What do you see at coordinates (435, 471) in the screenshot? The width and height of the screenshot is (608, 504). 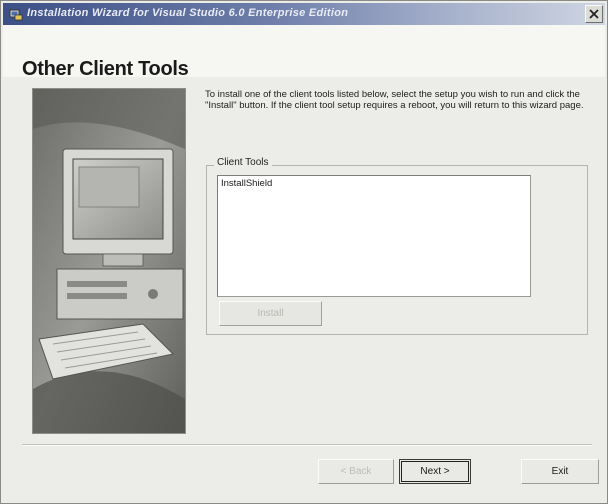 I see `next-button: Next >` at bounding box center [435, 471].